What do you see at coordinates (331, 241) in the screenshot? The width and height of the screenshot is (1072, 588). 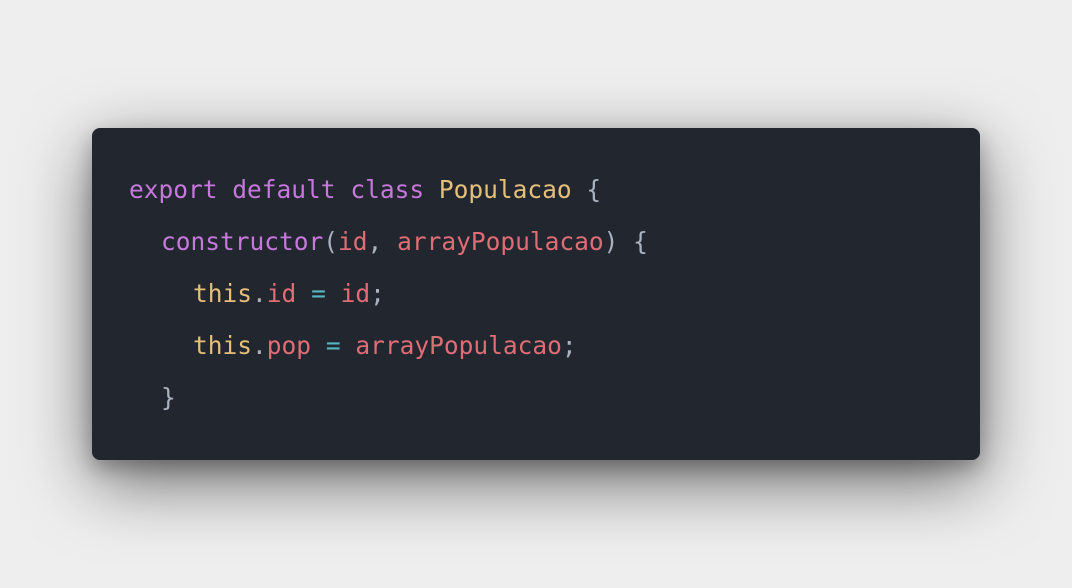 I see `open-paren: (` at bounding box center [331, 241].